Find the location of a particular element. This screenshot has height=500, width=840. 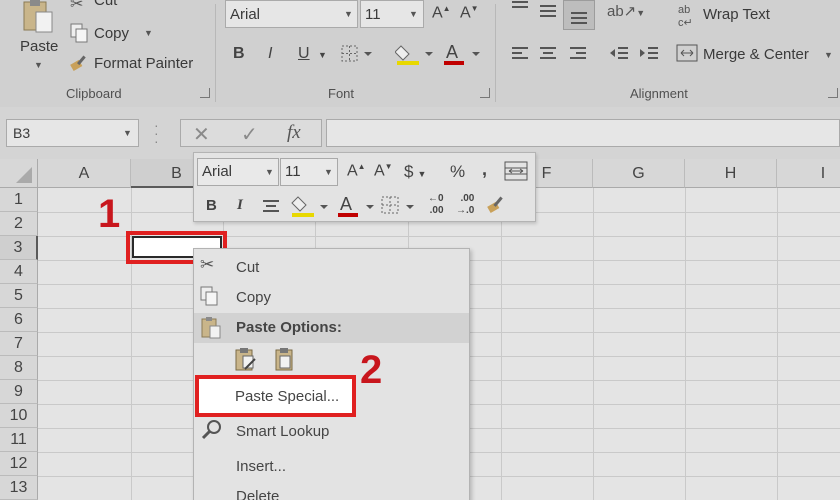

copy-button: Copy ▼ is located at coordinates (113, 34).